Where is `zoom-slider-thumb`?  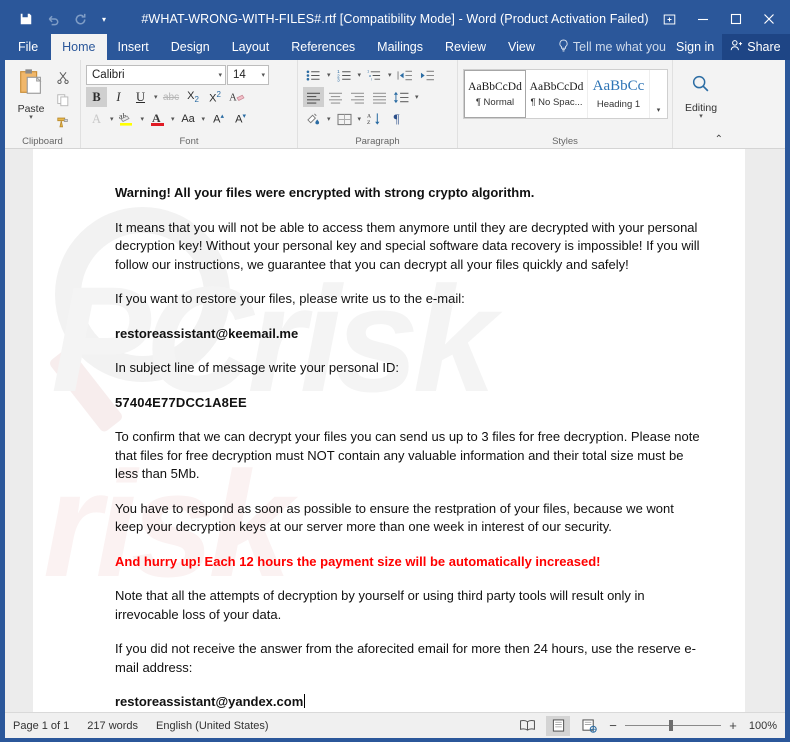
zoom-slider-thumb is located at coordinates (671, 725).